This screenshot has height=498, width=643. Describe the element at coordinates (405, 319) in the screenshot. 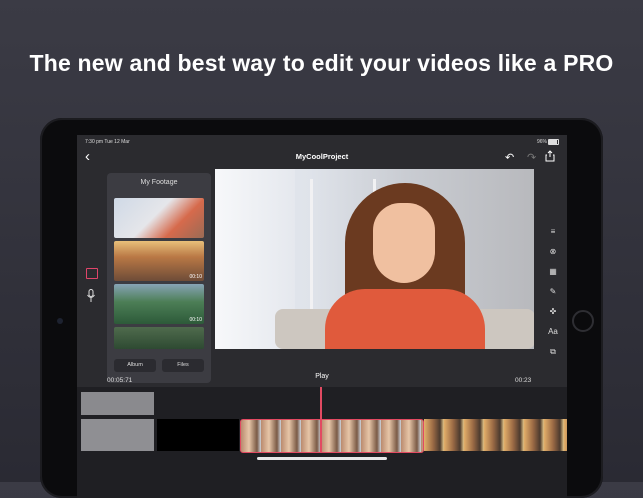

I see `subject-shirt` at that location.